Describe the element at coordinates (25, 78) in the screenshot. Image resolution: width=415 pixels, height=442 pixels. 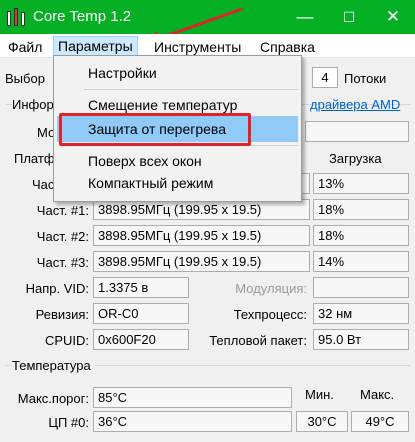
I see `processor-select-label: Выбор` at that location.